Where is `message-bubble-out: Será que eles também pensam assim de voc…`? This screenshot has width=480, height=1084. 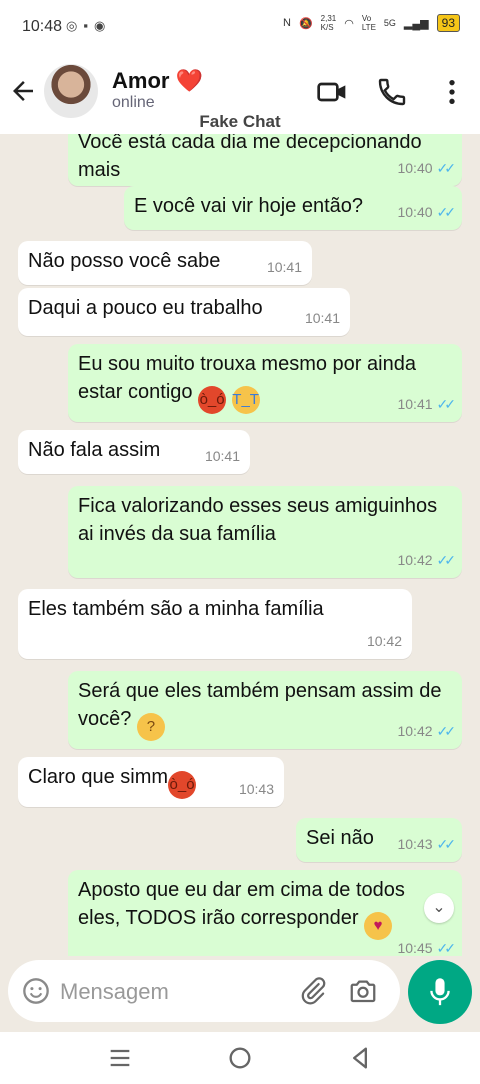 message-bubble-out: Será que eles também pensam assim de voc… is located at coordinates (265, 710).